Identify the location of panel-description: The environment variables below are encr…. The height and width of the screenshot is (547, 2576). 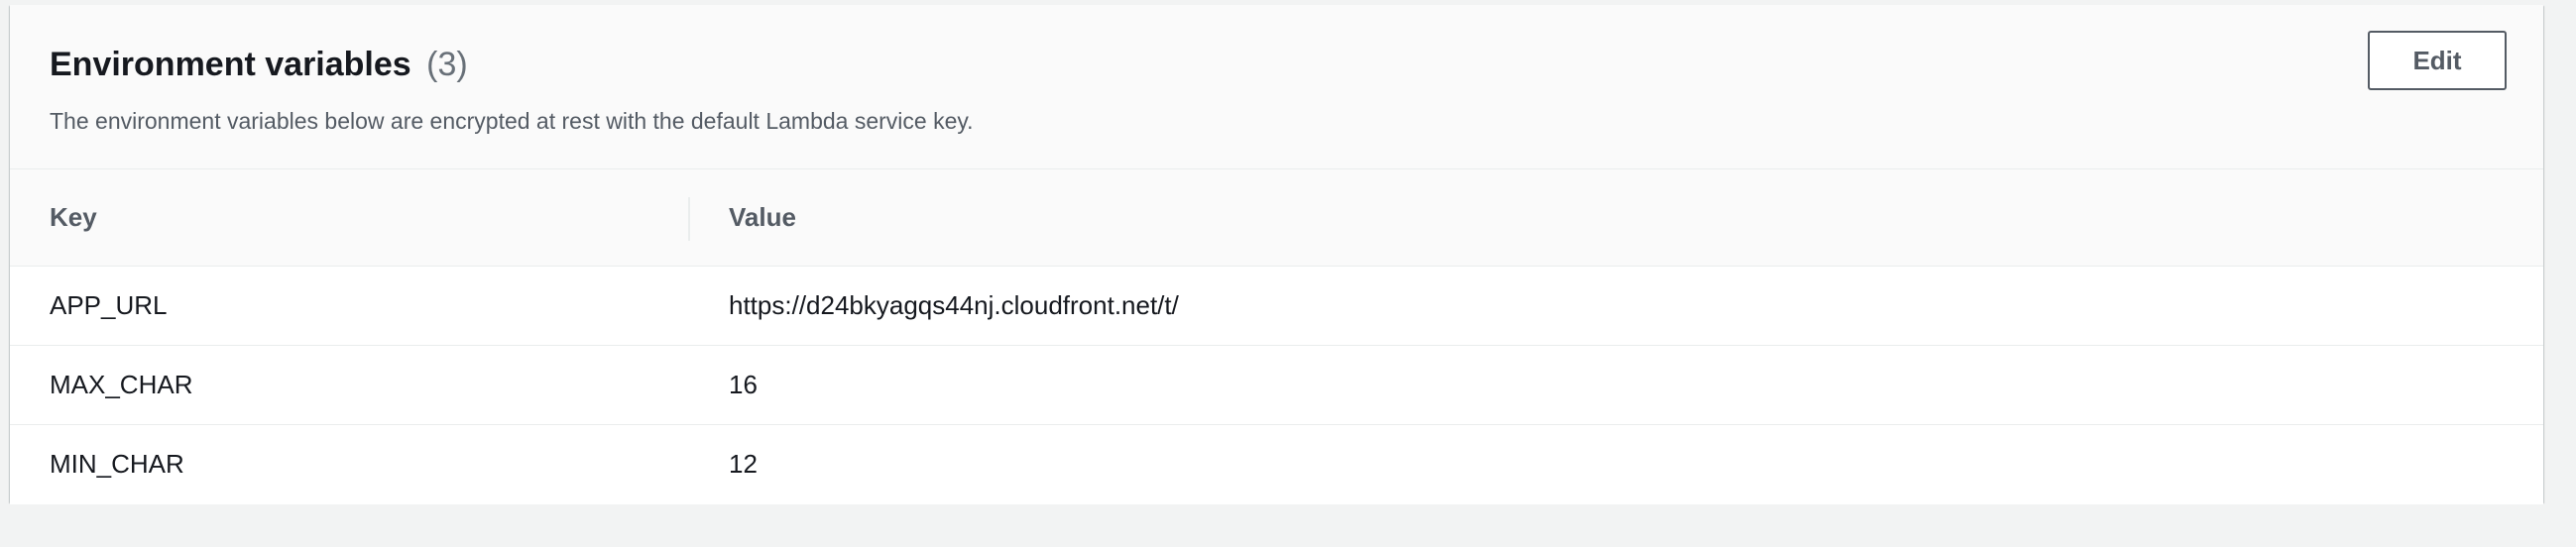
(512, 121).